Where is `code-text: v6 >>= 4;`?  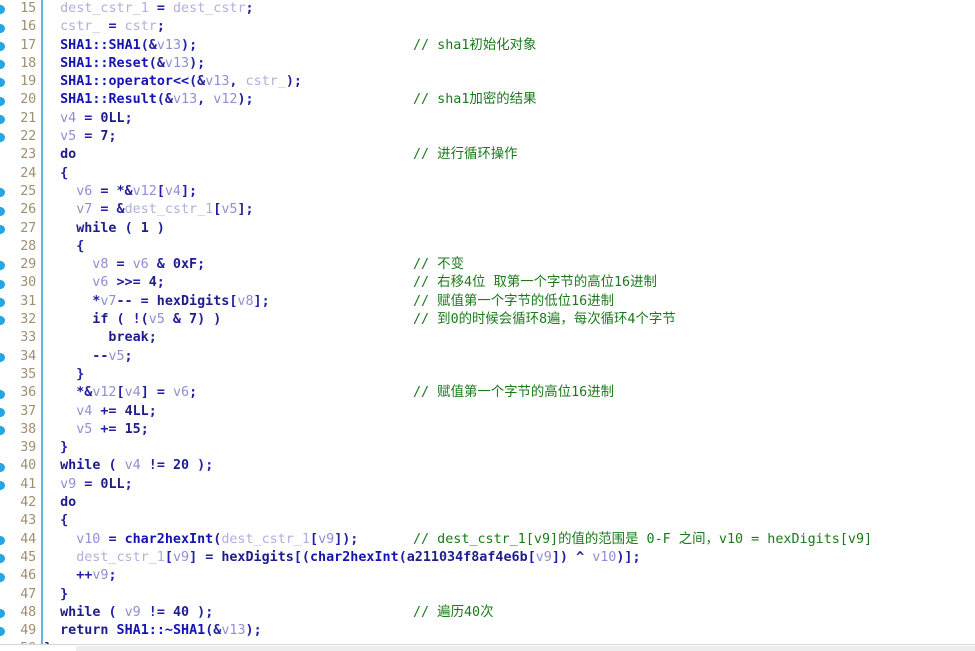 code-text: v6 >>= 4; is located at coordinates (128, 283).